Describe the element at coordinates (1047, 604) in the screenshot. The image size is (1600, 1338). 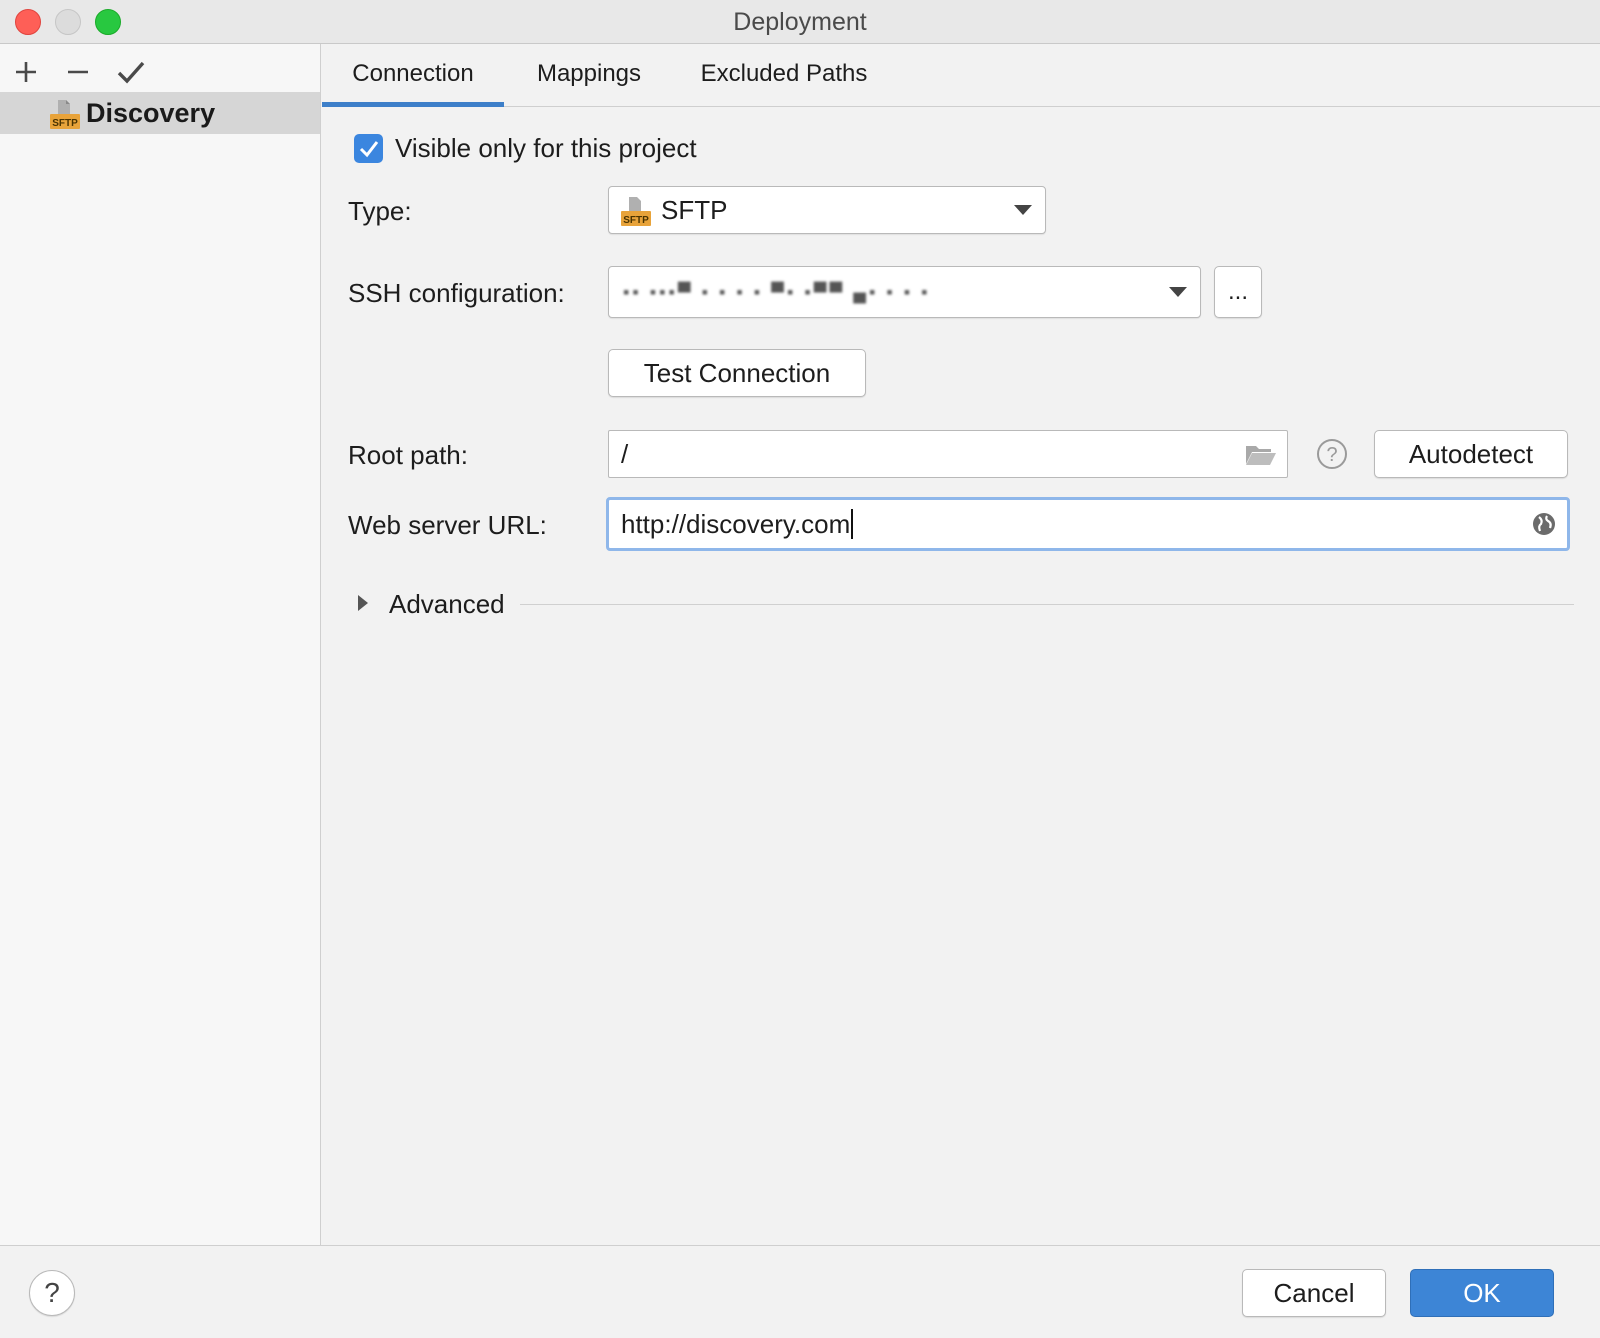
I see `divider` at that location.